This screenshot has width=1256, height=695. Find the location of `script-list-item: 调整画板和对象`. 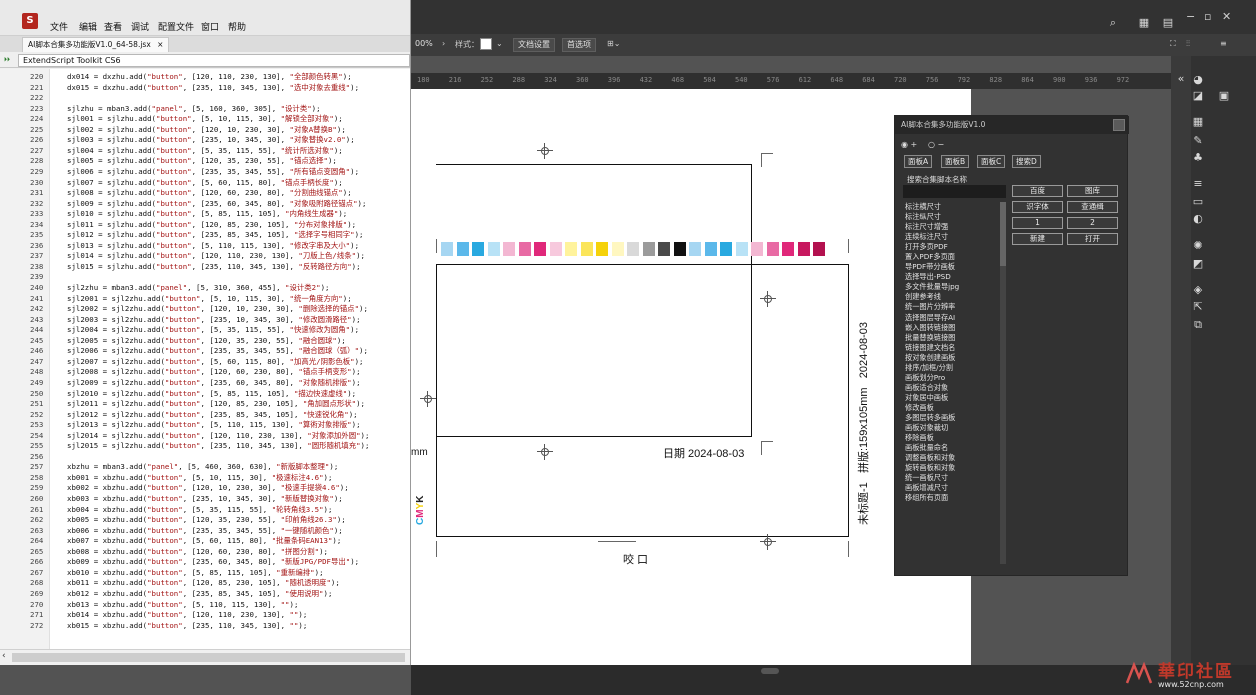

script-list-item: 调整画板和对象 is located at coordinates (957, 458).